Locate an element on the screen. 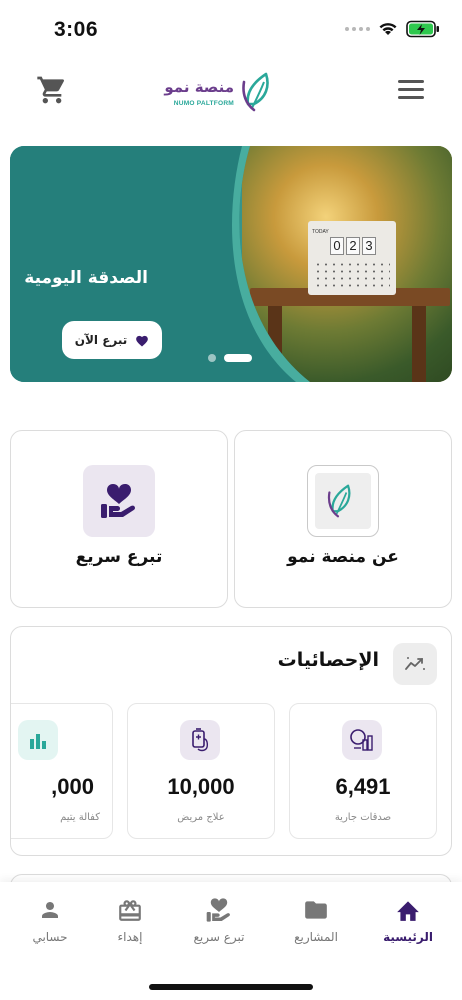 This screenshot has width=462, height=1000. stat-label: علاج مريض is located at coordinates (201, 817).